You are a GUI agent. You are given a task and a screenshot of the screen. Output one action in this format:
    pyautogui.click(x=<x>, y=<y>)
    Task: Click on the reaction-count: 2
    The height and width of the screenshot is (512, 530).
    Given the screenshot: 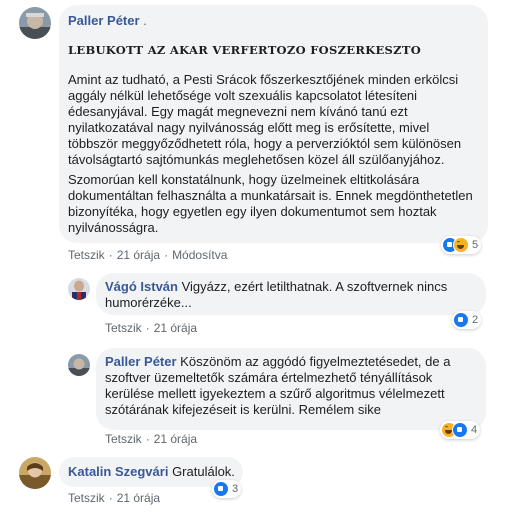 What is the action you would take?
    pyautogui.click(x=475, y=320)
    